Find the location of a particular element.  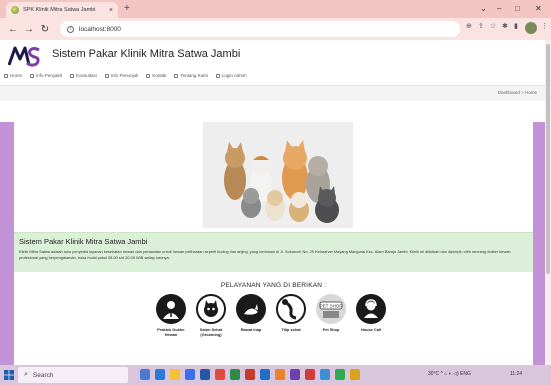

search-placeholder: Search is located at coordinates (43, 375).